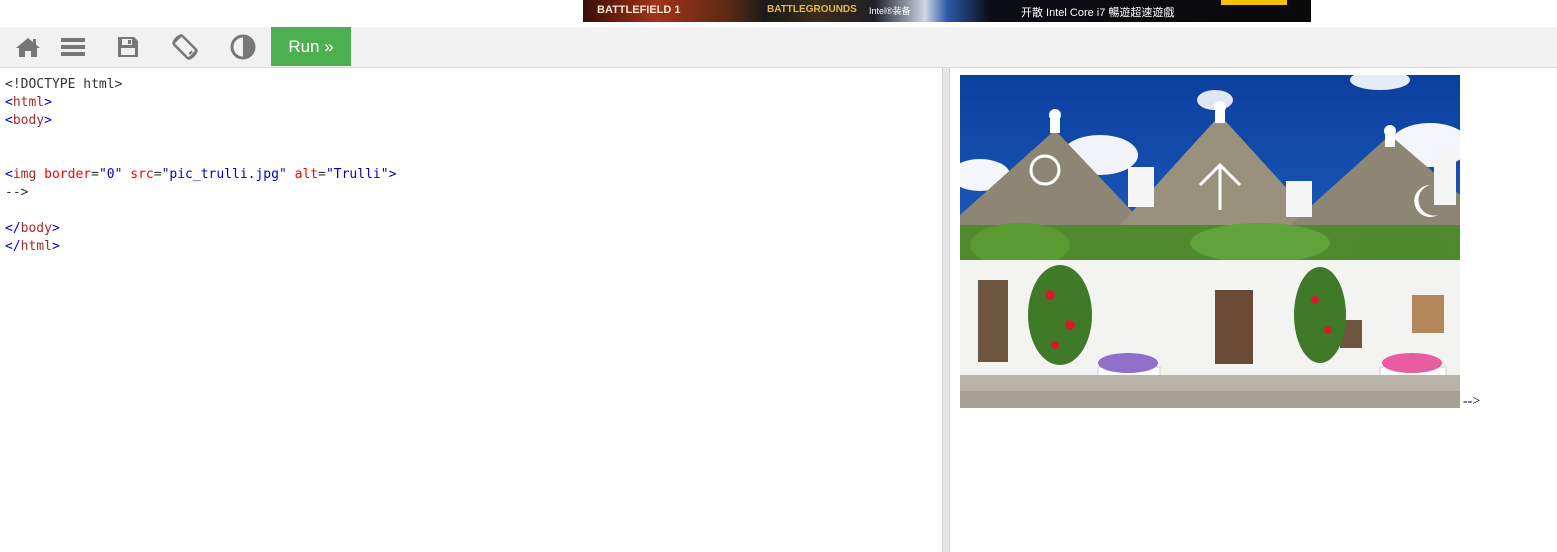  I want to click on theme-button, so click(243, 47).